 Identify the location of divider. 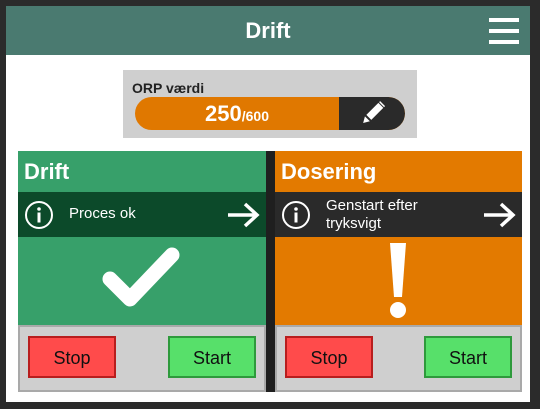
(270, 271).